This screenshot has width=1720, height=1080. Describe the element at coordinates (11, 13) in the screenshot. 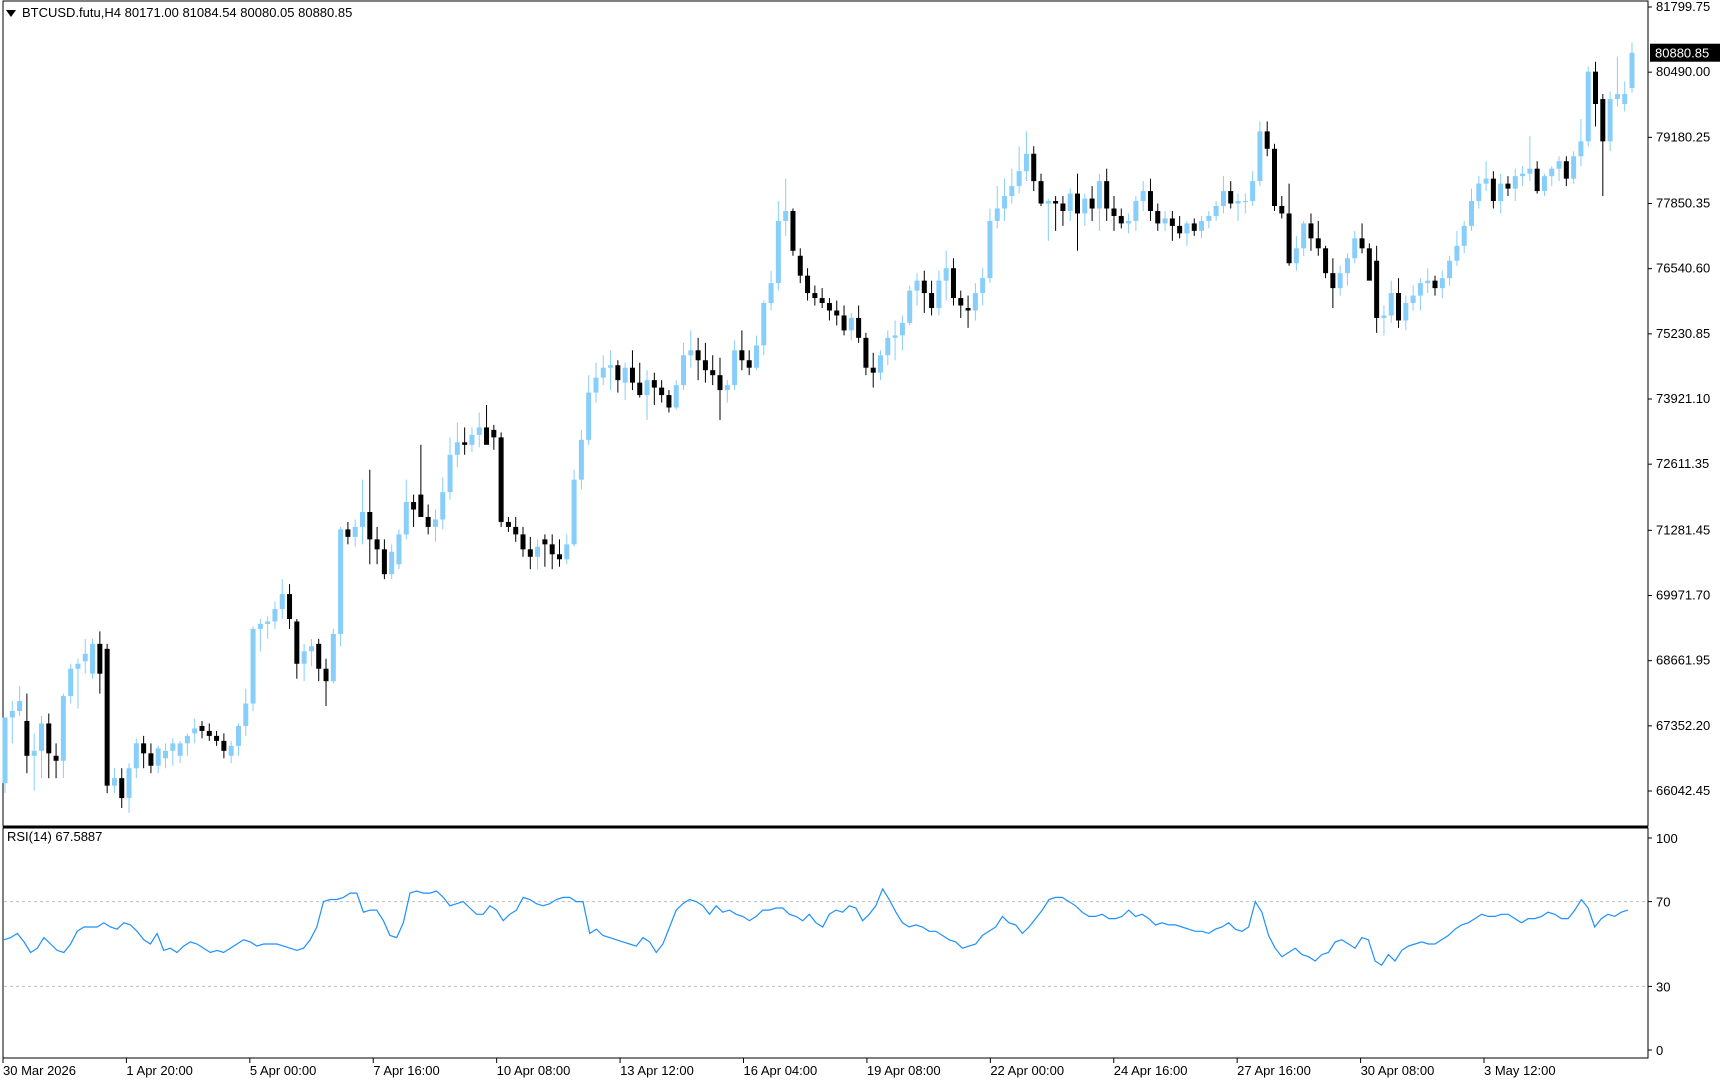

I see `collapse-triangle-icon` at that location.